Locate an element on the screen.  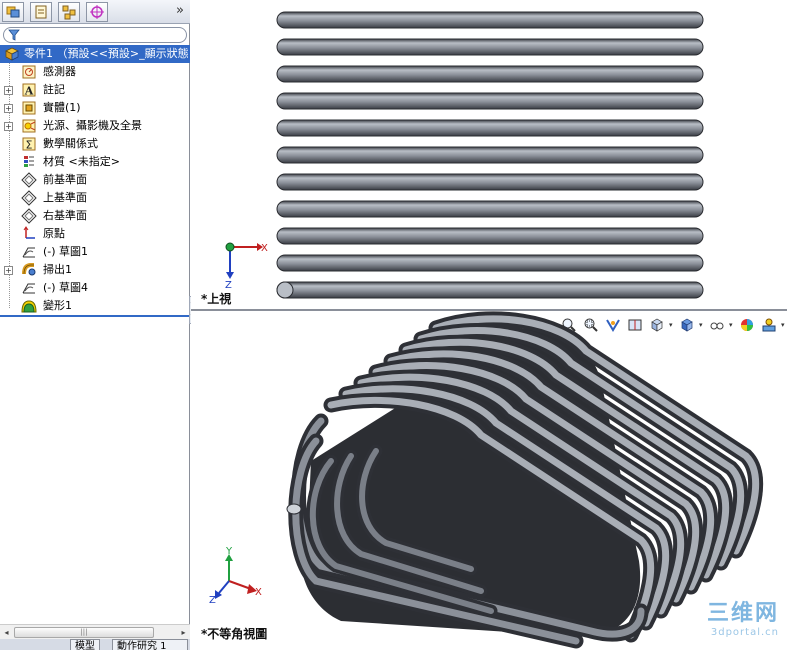
horizontal-scrollbar: ◂ ||| ▸ is located at coordinates (95, 631).